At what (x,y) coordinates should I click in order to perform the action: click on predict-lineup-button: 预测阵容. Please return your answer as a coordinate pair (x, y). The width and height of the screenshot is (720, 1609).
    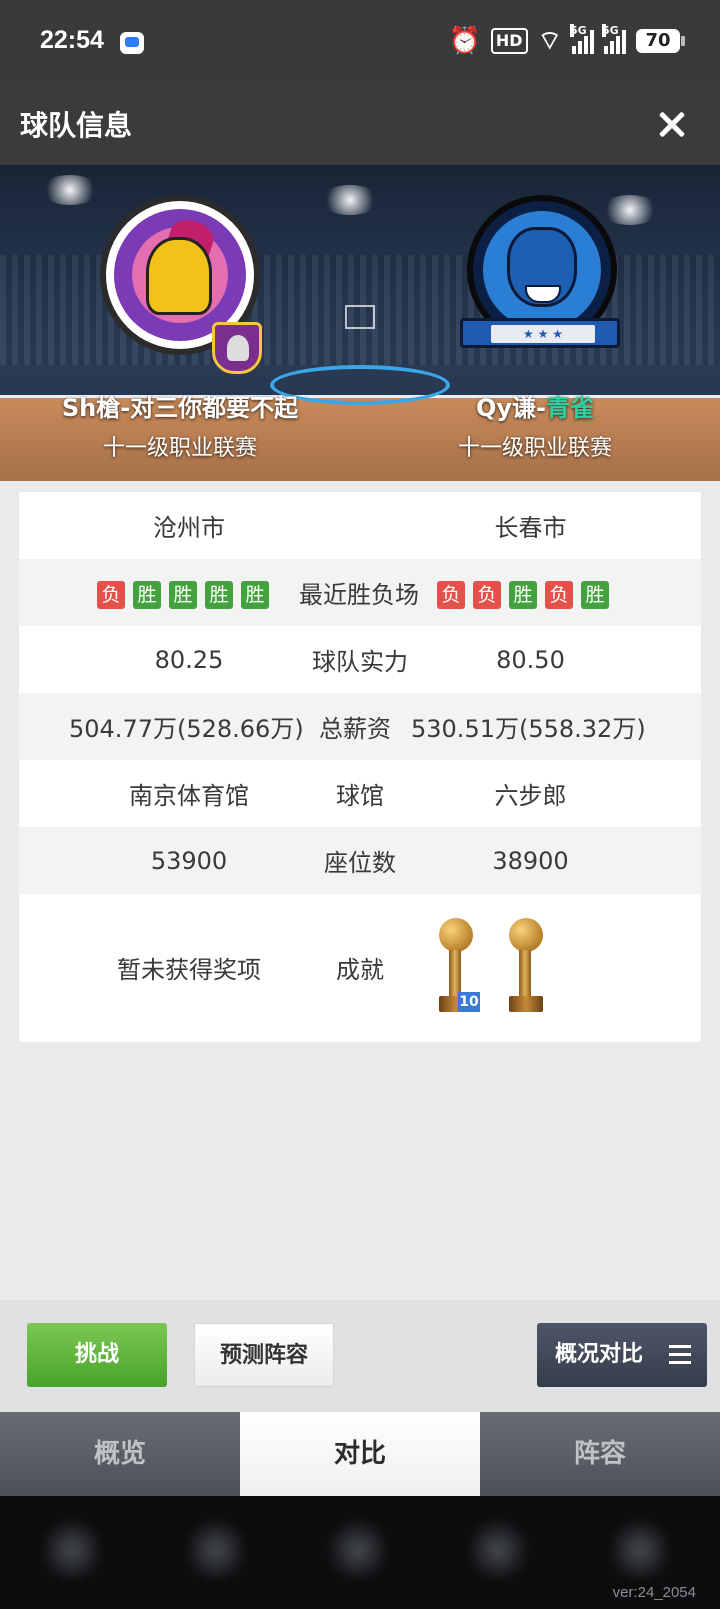
    Looking at the image, I should click on (264, 1355).